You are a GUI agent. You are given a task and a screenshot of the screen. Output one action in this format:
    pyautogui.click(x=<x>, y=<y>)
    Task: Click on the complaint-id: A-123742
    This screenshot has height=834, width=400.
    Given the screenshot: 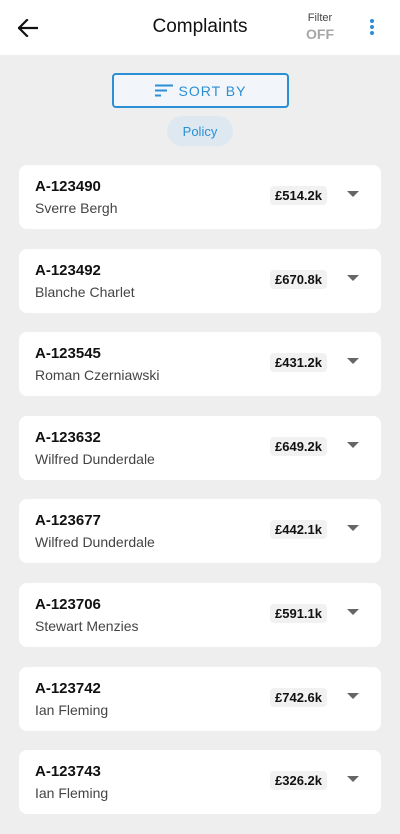 What is the action you would take?
    pyautogui.click(x=68, y=688)
    